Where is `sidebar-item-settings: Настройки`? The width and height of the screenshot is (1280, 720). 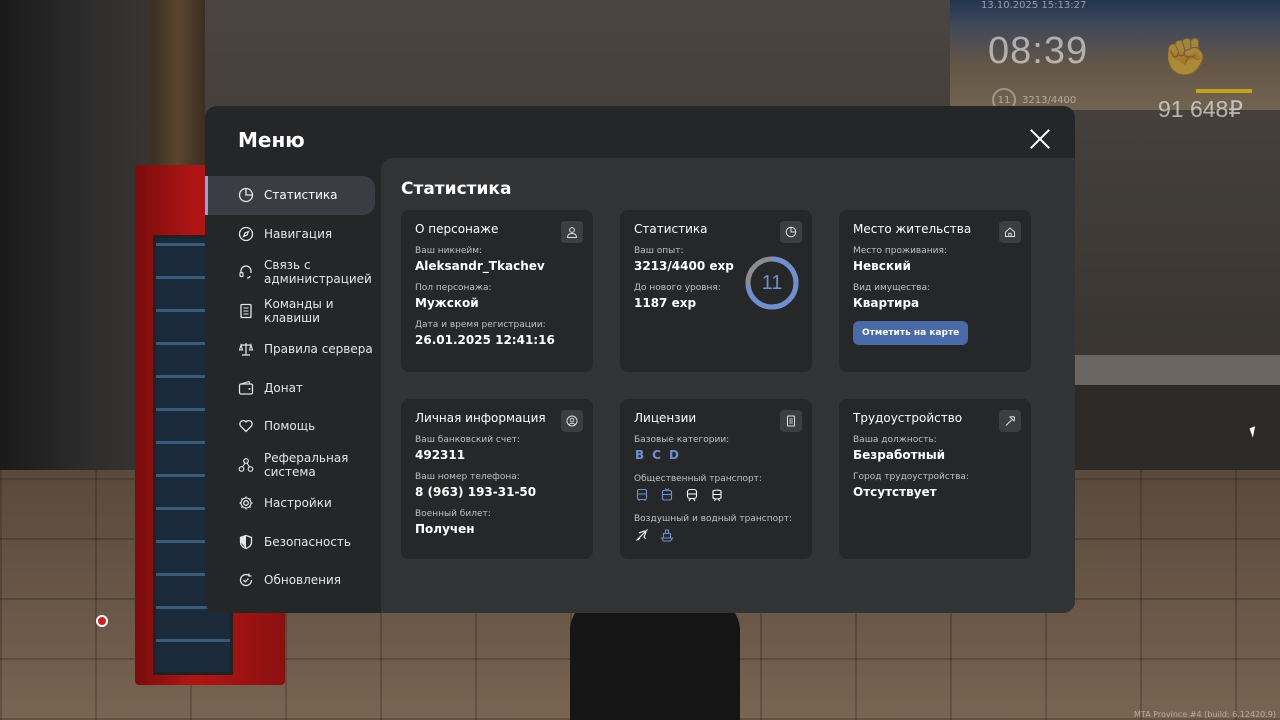
sidebar-item-settings: Настройки is located at coordinates (293, 503).